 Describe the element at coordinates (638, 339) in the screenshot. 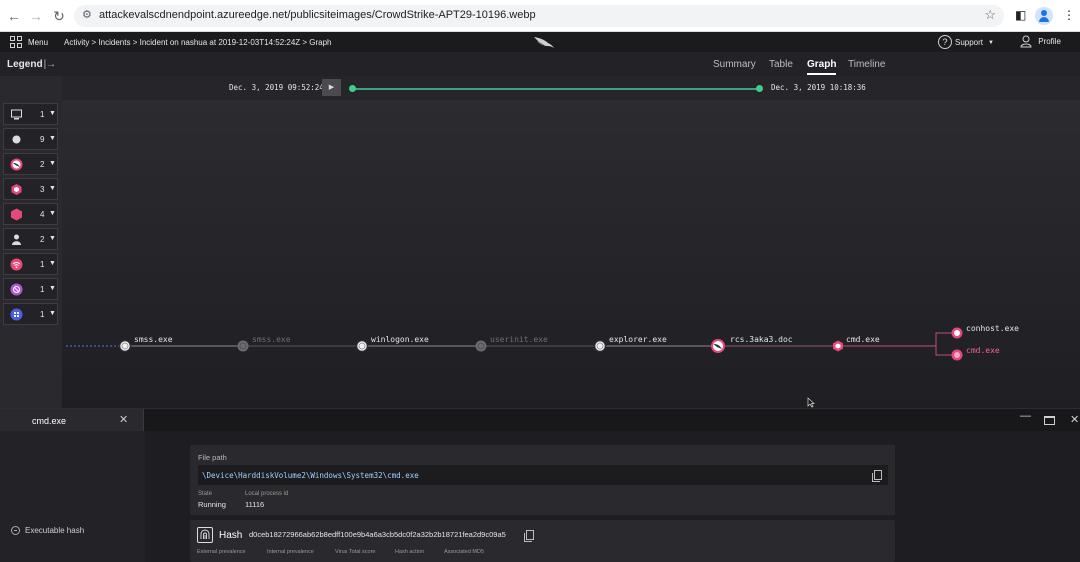

I see `node-label: explorer.exe` at that location.